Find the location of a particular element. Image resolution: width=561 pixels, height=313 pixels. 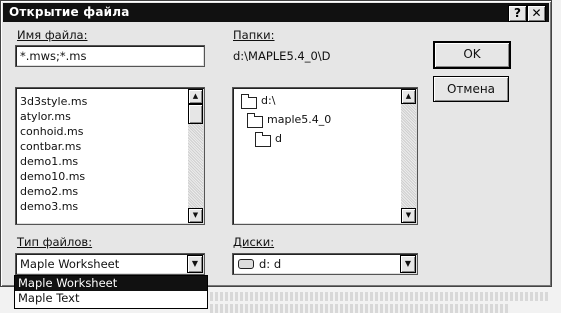

folder-item: maple5.4_0 is located at coordinates (299, 119).